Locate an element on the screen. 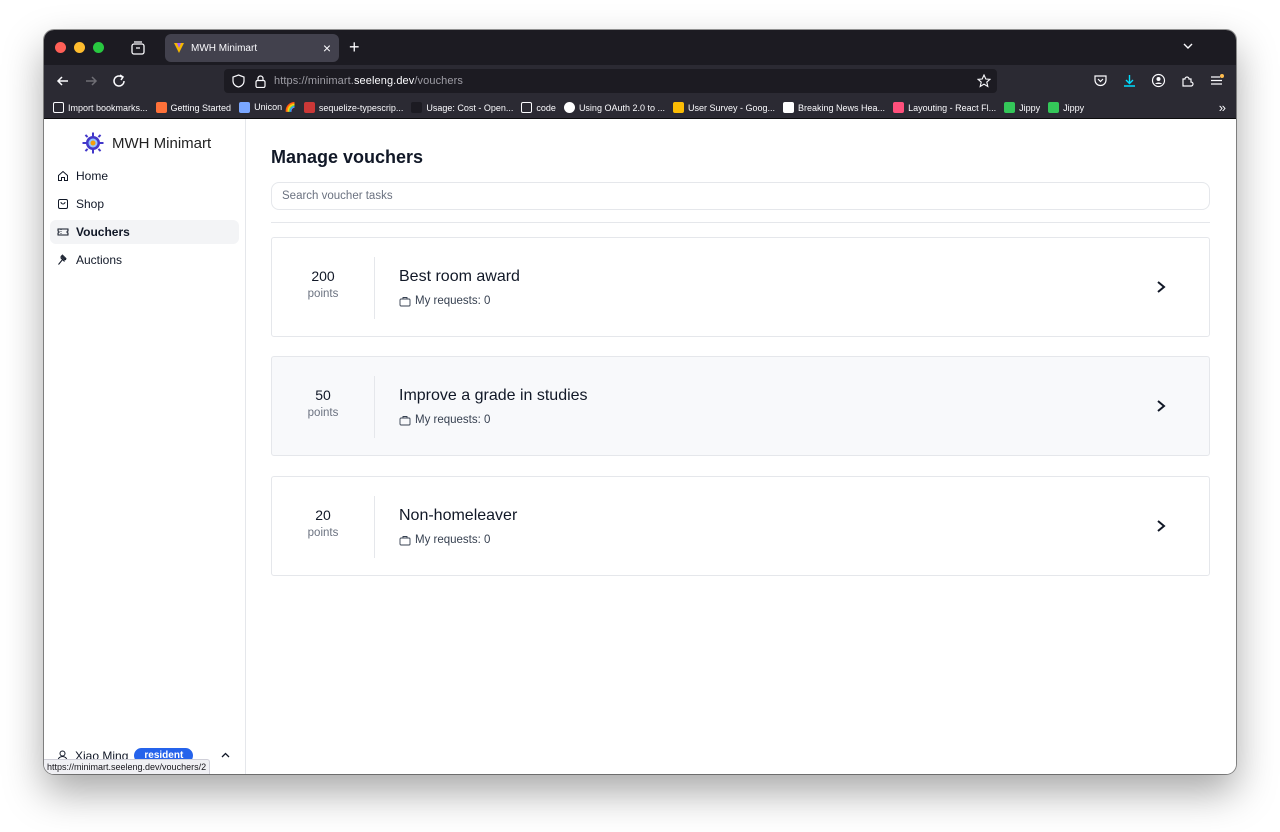 Image resolution: width=1280 pixels, height=832 pixels. bookmark-item: Getting Started is located at coordinates (193, 107).